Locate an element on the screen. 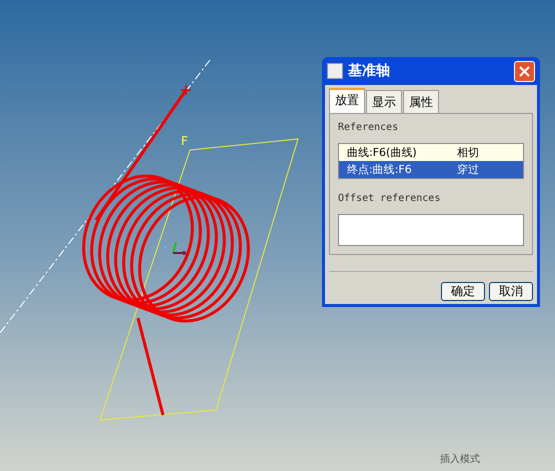  close-icon is located at coordinates (524, 71).